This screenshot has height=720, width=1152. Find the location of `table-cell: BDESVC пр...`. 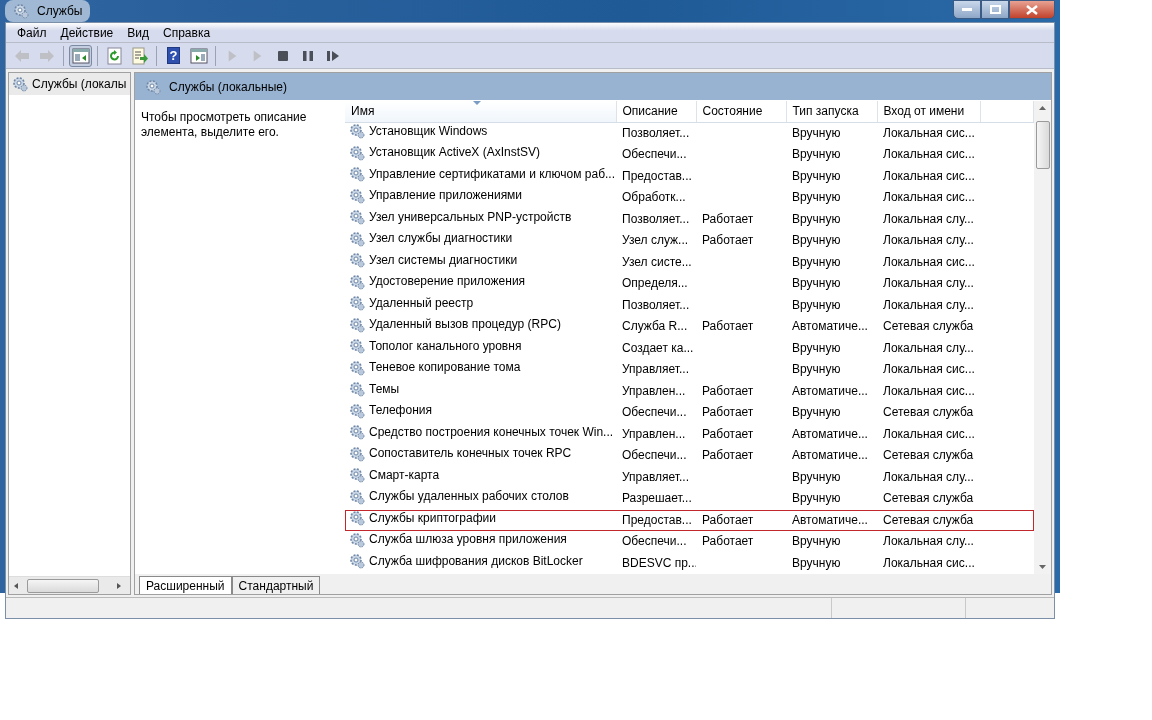

table-cell: BDESVC пр... is located at coordinates (659, 562).